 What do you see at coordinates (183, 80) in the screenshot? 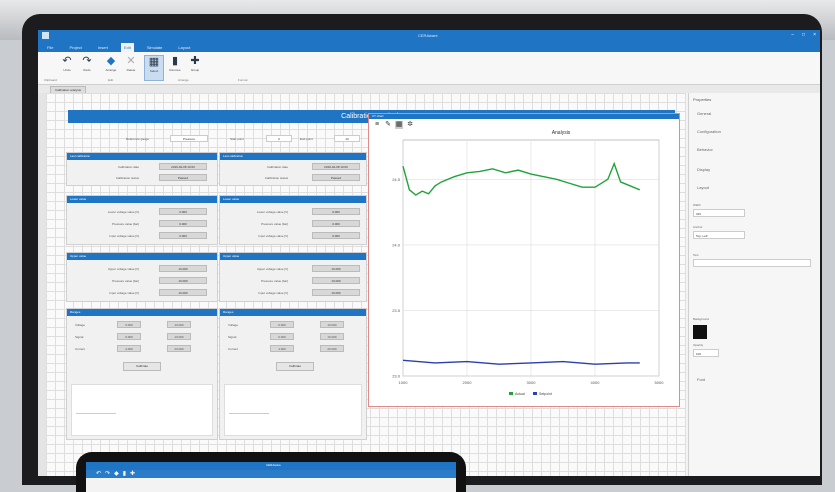
I see `ribbon-group-arrange: Arrange` at bounding box center [183, 80].